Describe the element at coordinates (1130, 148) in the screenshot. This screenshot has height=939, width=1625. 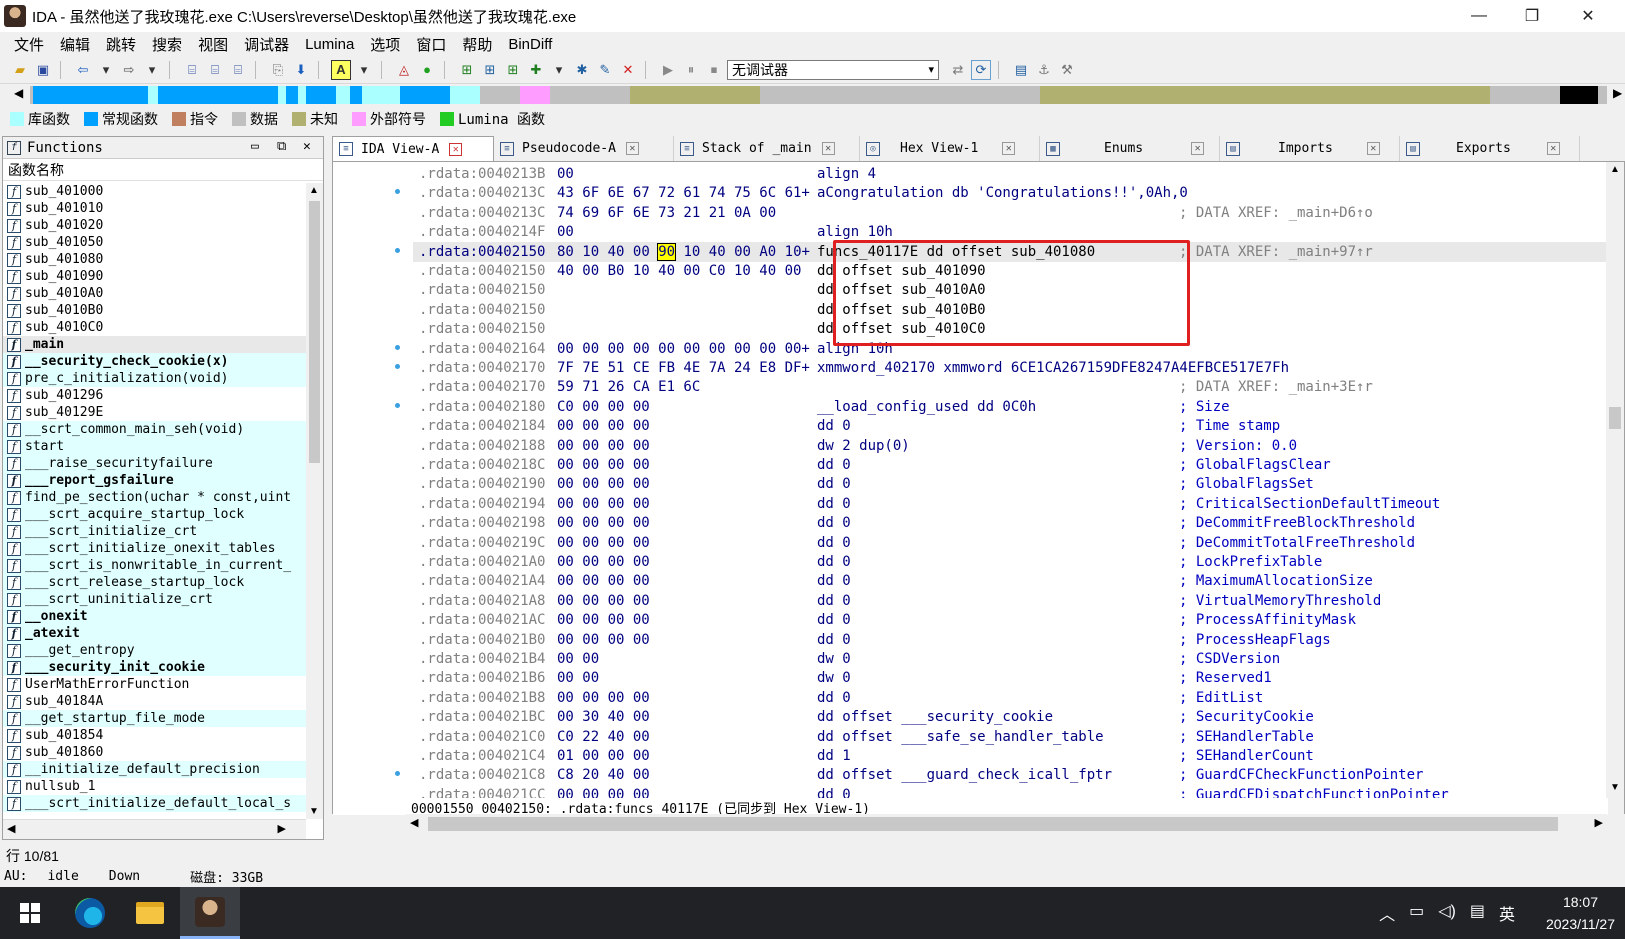
I see `tab-enums: ▦ Enums ✕` at that location.